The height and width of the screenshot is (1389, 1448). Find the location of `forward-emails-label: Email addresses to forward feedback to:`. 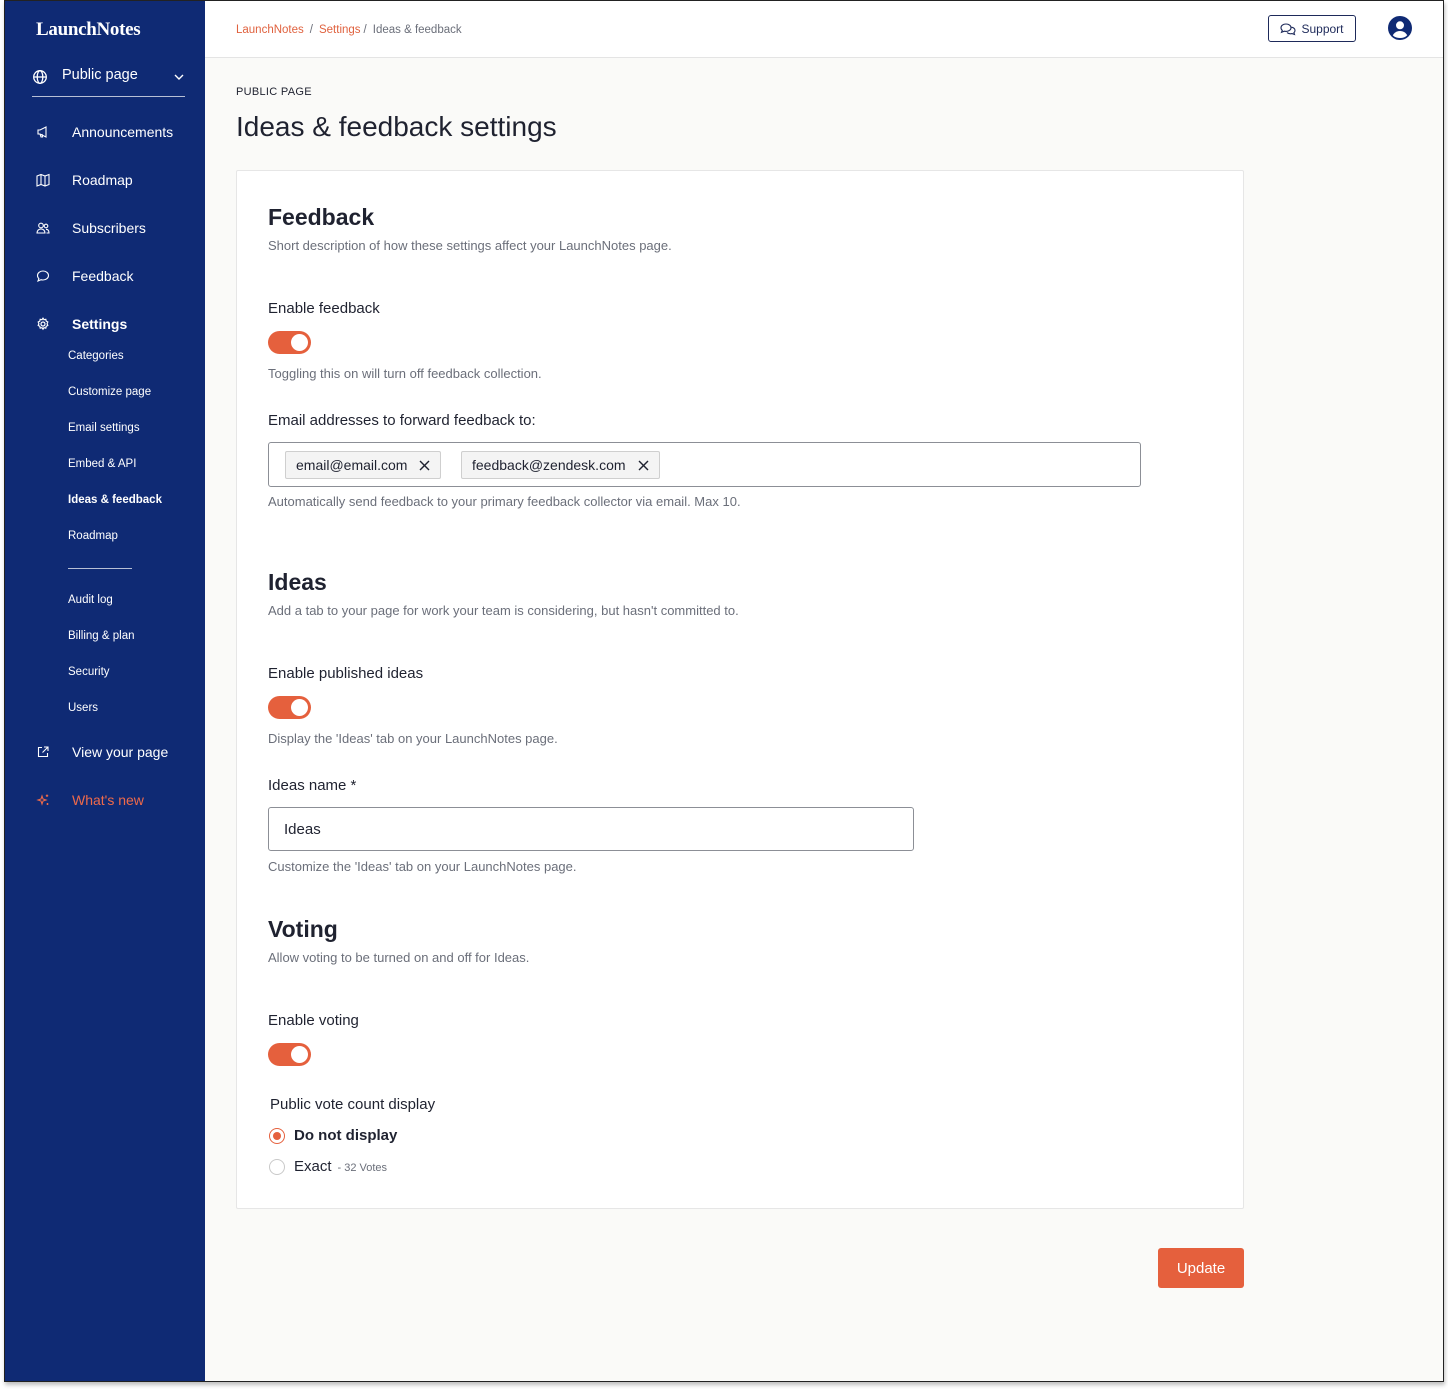

forward-emails-label: Email addresses to forward feedback to: is located at coordinates (402, 420).